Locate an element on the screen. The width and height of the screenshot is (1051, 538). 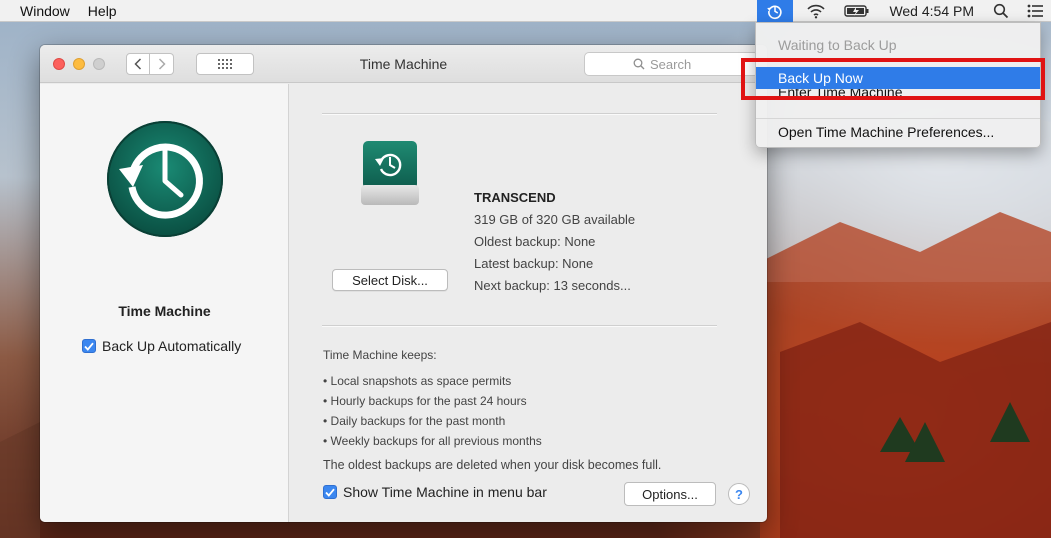
spotlight-icon is located at coordinates (1001, 11).